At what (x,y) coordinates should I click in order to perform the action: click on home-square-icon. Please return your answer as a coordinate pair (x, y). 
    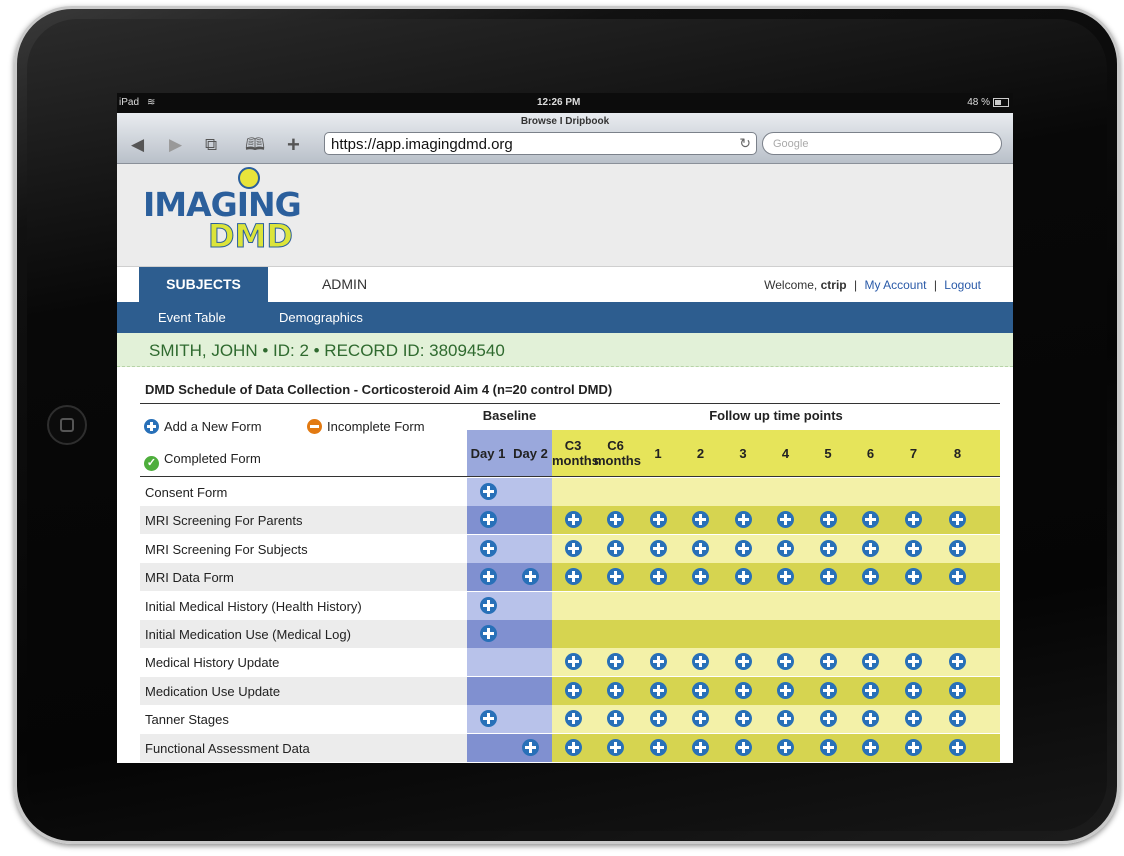
    Looking at the image, I should click on (67, 425).